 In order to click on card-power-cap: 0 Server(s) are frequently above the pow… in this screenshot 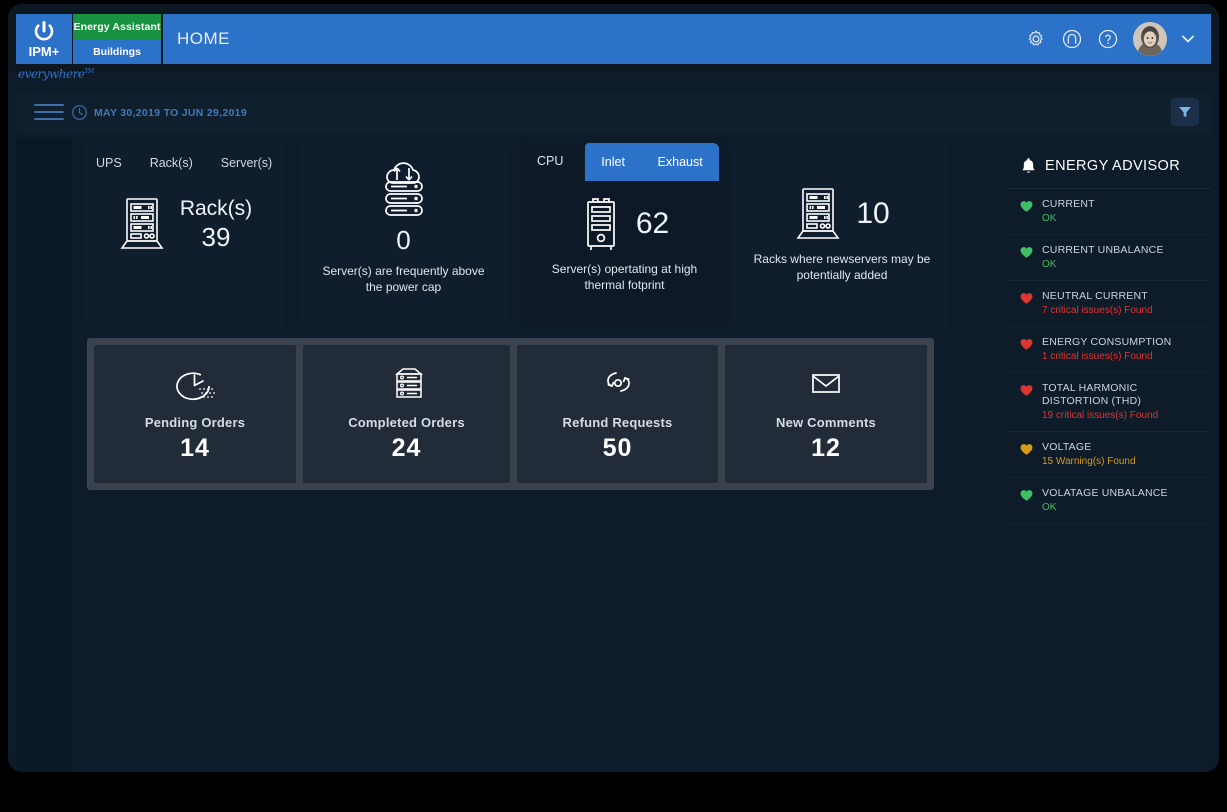, I will do `click(403, 235)`.